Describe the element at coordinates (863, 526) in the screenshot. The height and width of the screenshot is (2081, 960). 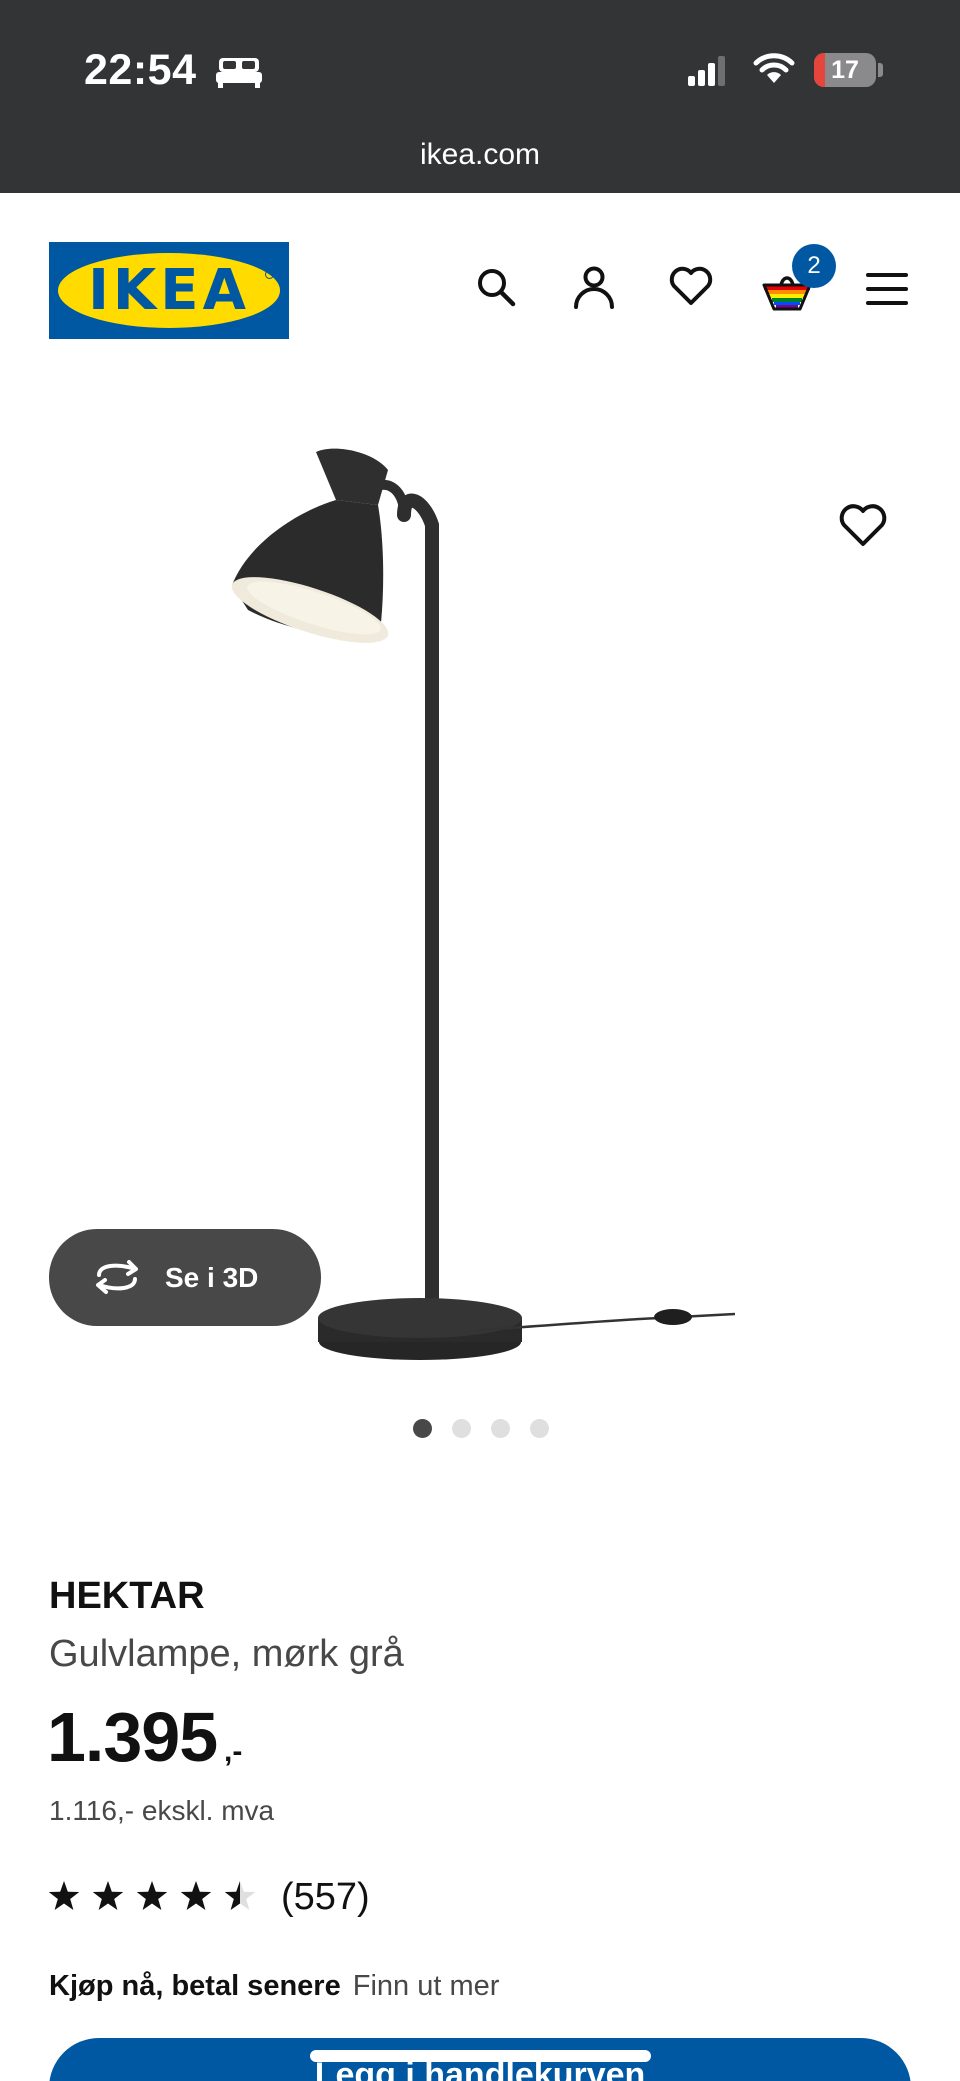
I see `favorite-heart-icon` at that location.